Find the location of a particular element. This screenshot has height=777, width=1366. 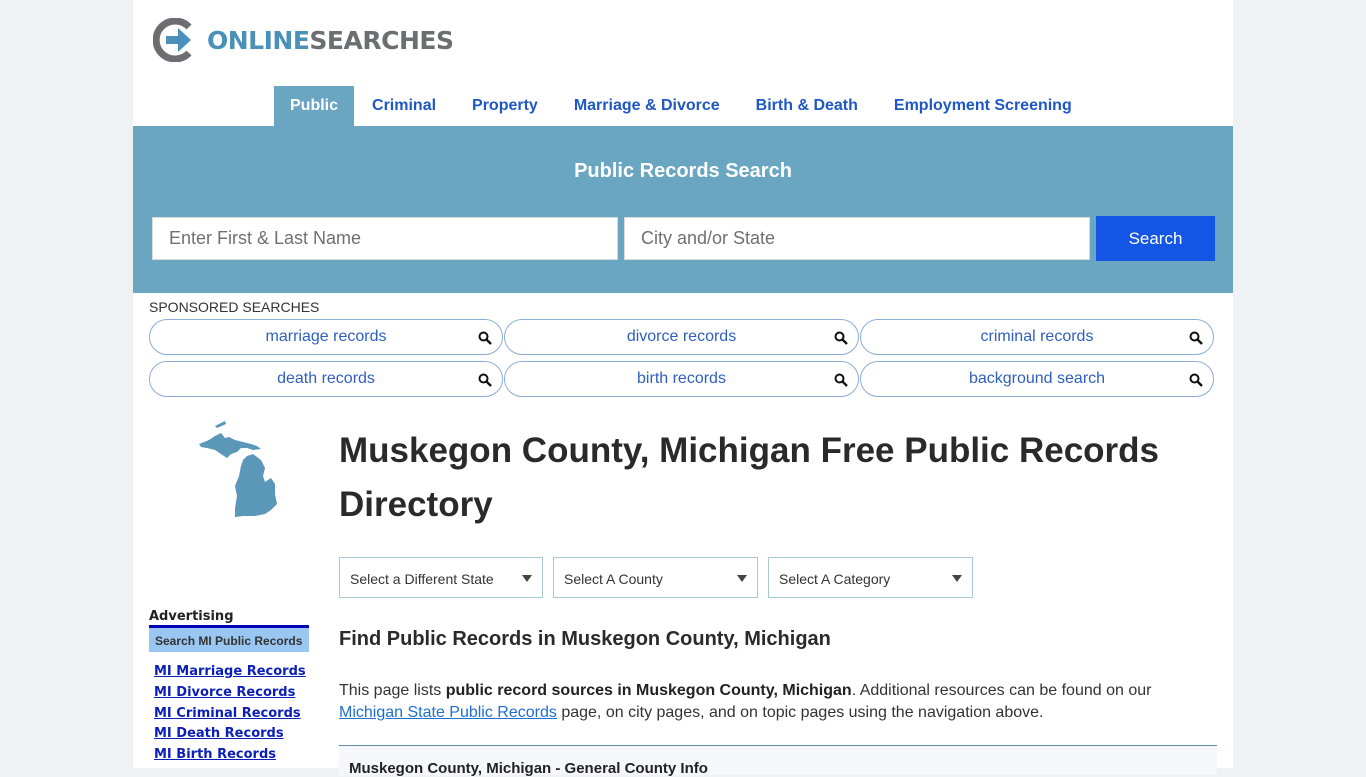

sponsored-death-records: death records is located at coordinates (326, 379).